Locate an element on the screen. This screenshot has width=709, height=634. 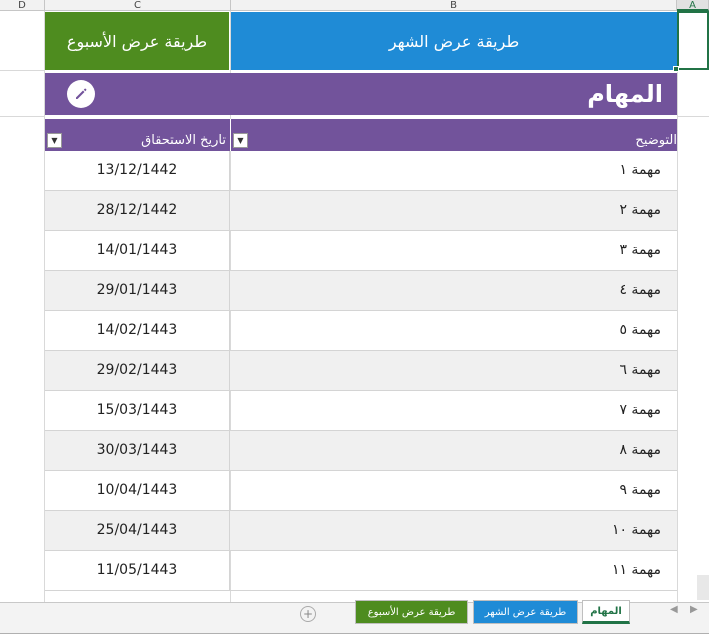
sheet-tab-tasks: المهام is located at coordinates (606, 612).